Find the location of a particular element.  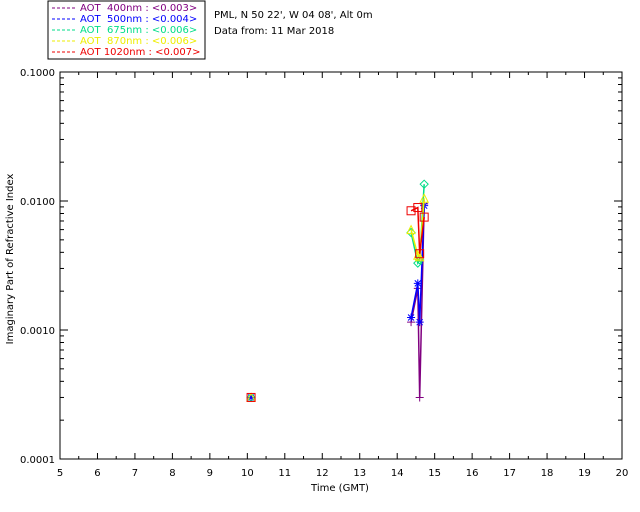

y-tick-label-0: 0.0001 is located at coordinates (37, 460).